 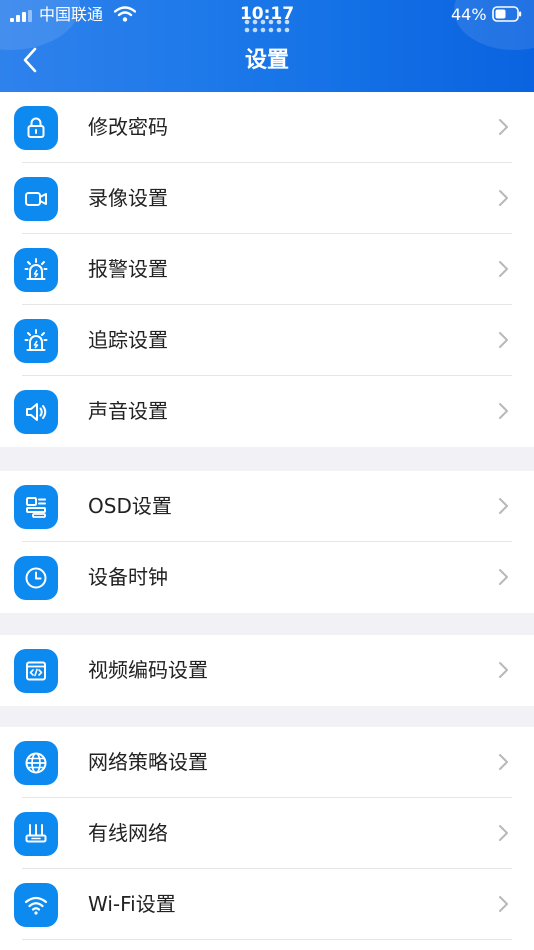 What do you see at coordinates (36, 412) in the screenshot?
I see `speaker-icon` at bounding box center [36, 412].